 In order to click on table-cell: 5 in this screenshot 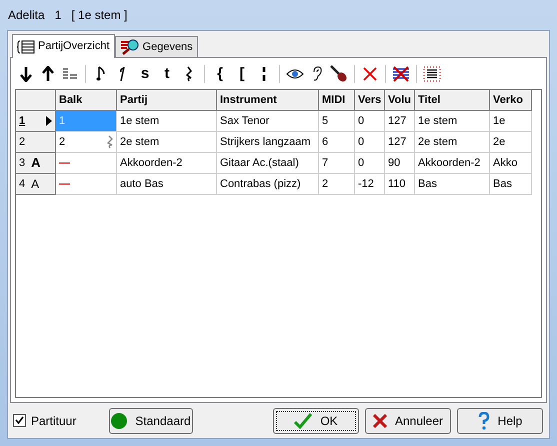, I will do `click(337, 121)`.